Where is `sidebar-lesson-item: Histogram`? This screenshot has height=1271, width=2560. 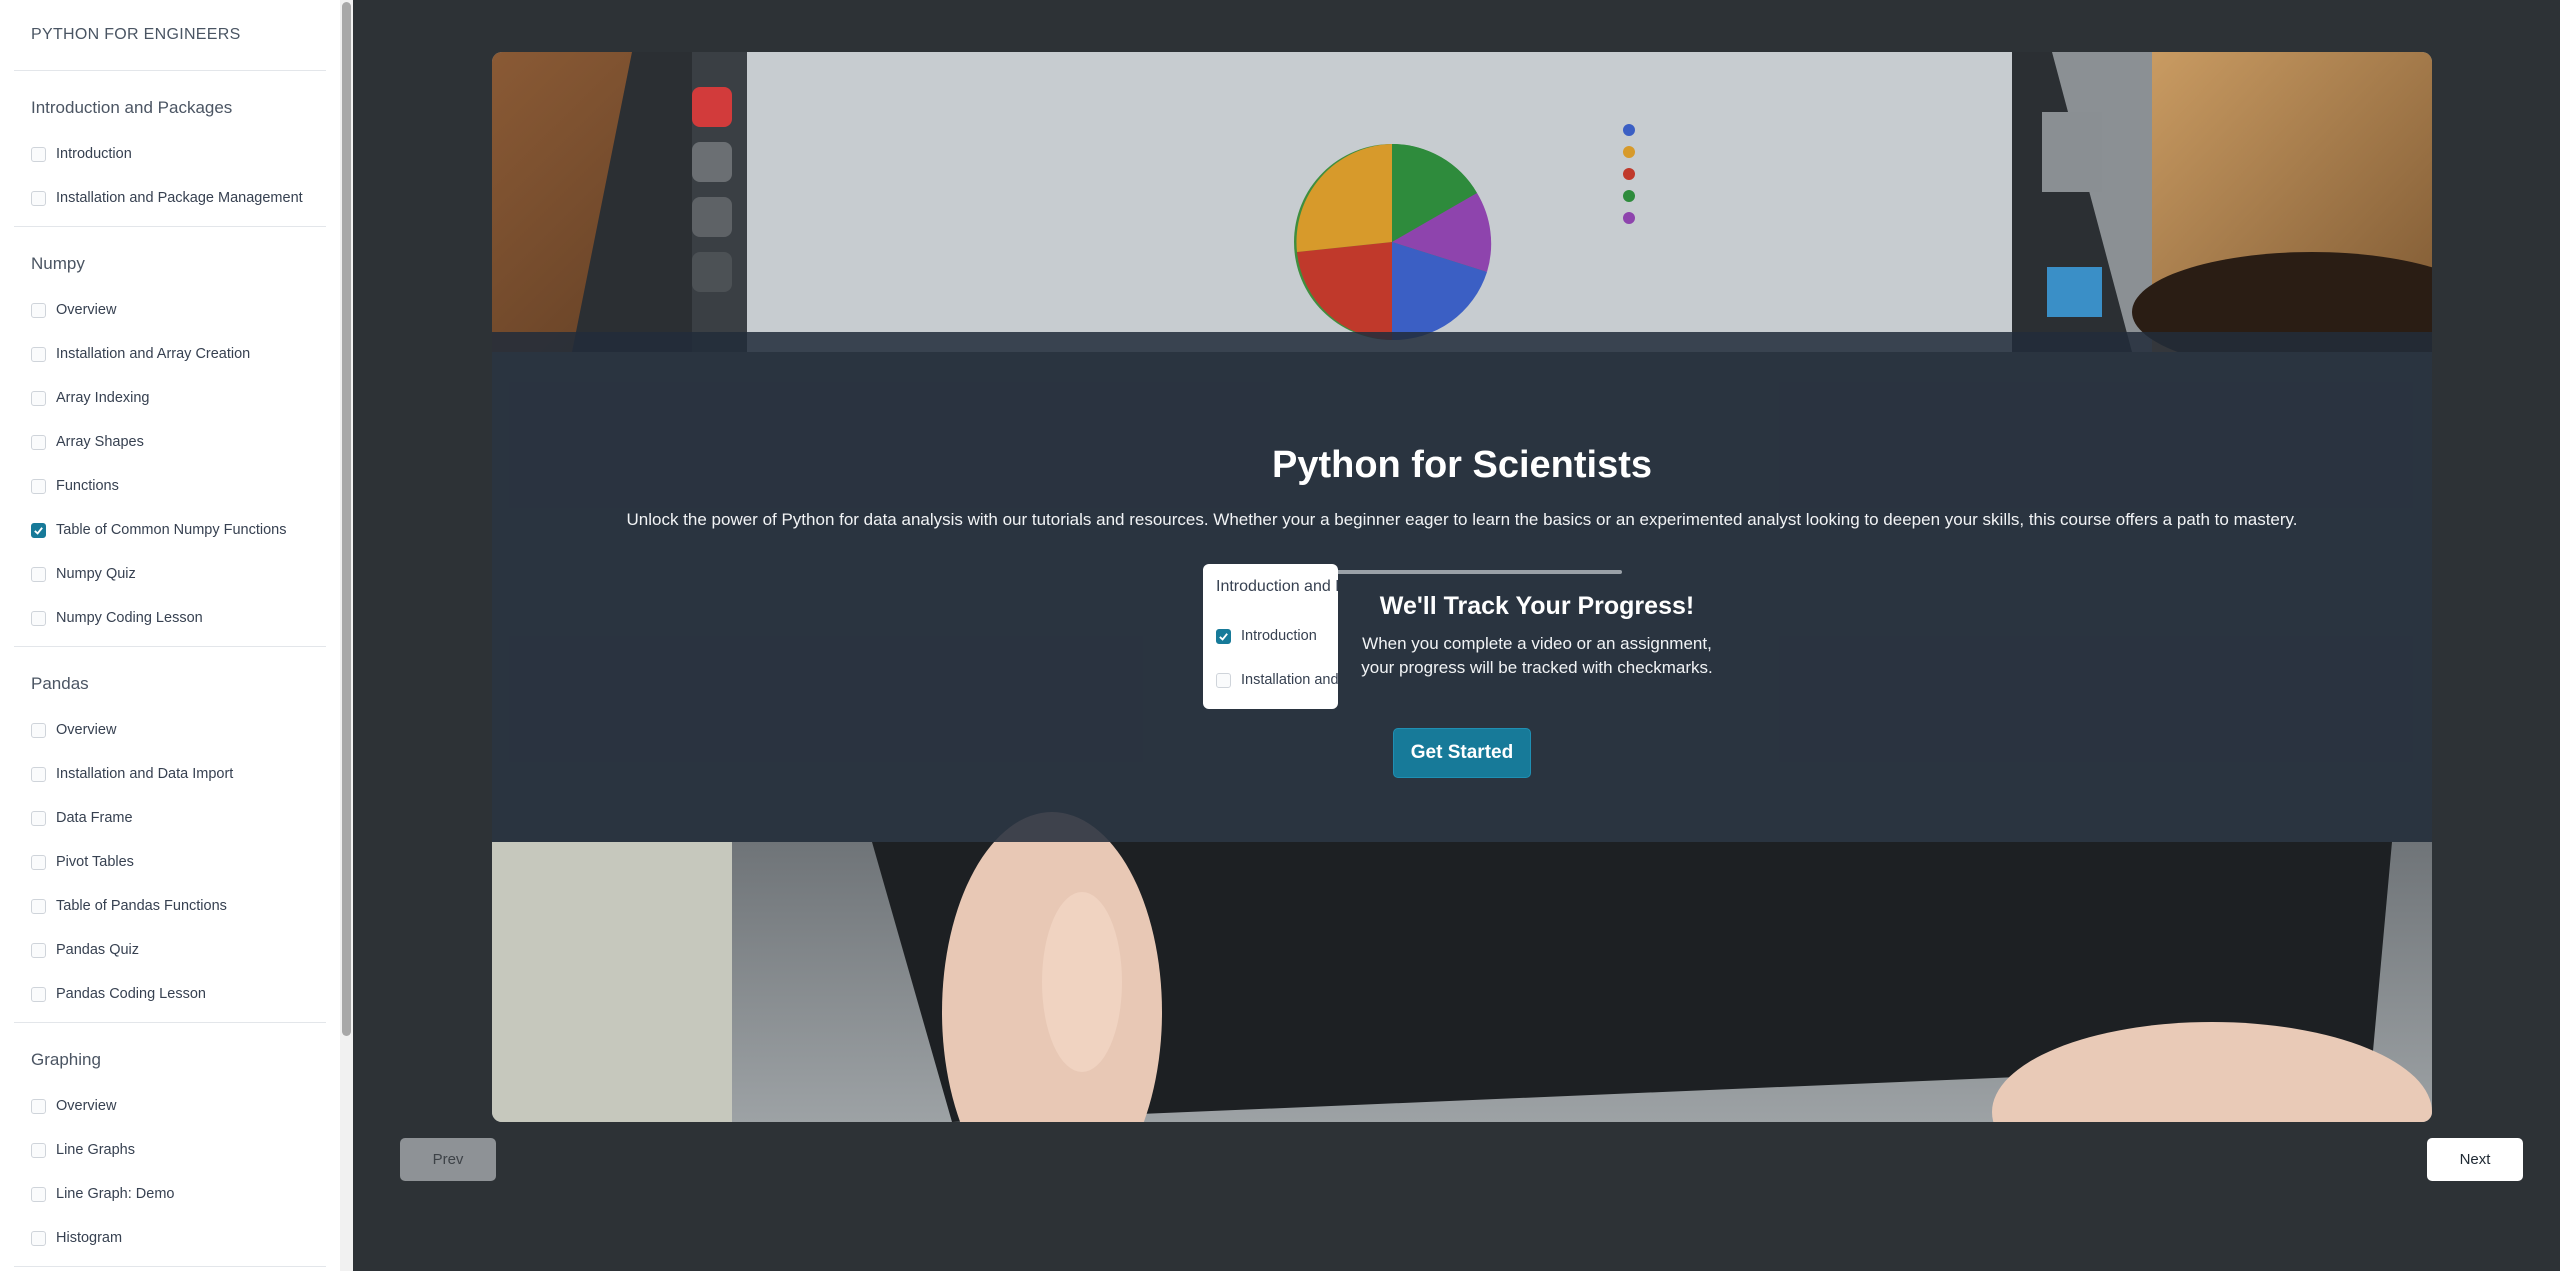 sidebar-lesson-item: Histogram is located at coordinates (170, 1238).